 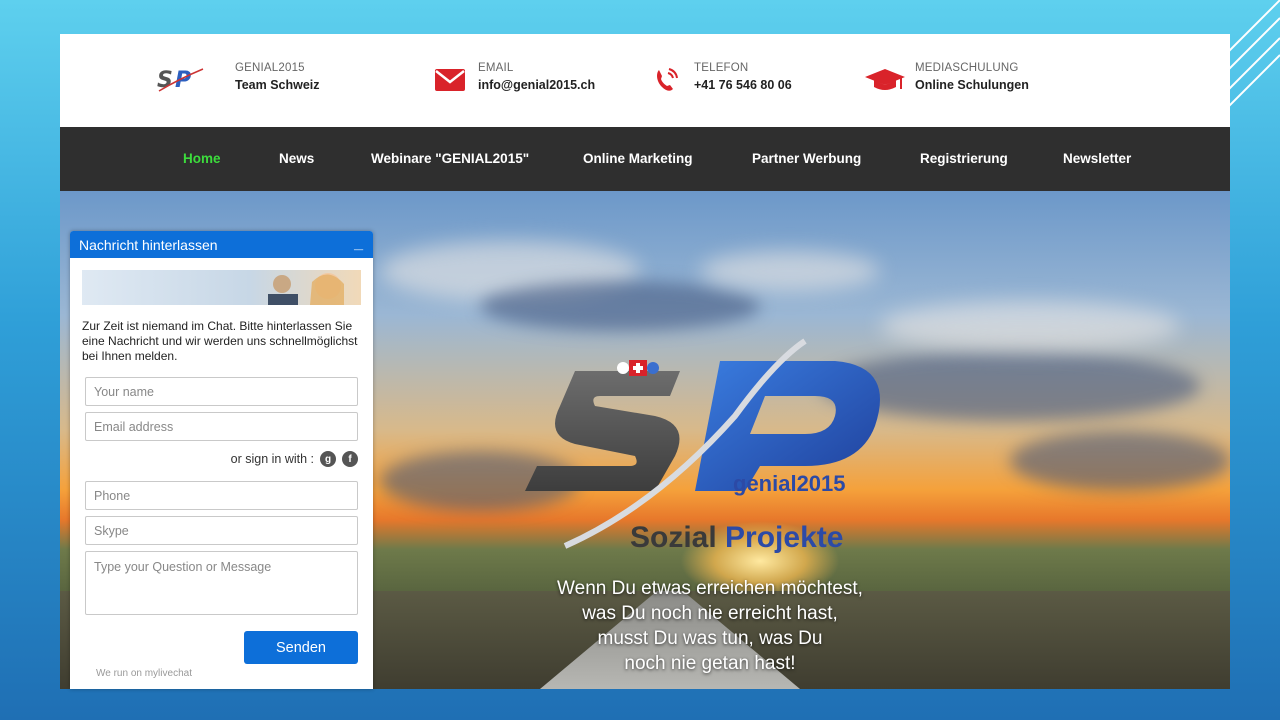 What do you see at coordinates (181, 80) in the screenshot?
I see `sp-logo-icon: S P` at bounding box center [181, 80].